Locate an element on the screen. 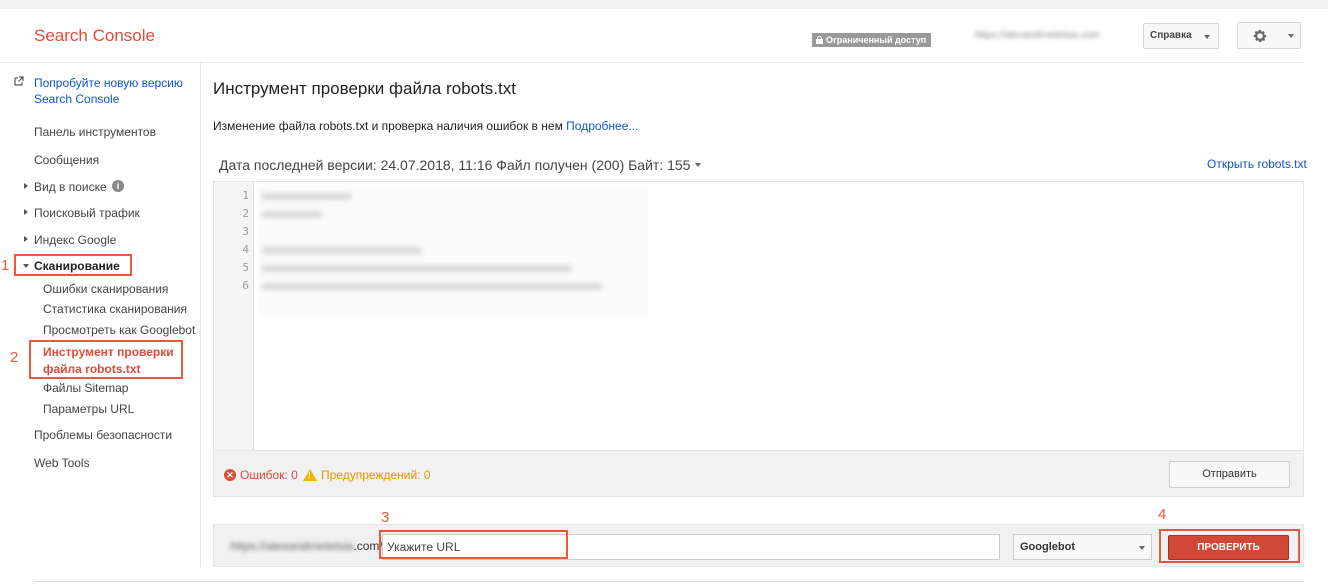  external-link-icon is located at coordinates (19, 81).